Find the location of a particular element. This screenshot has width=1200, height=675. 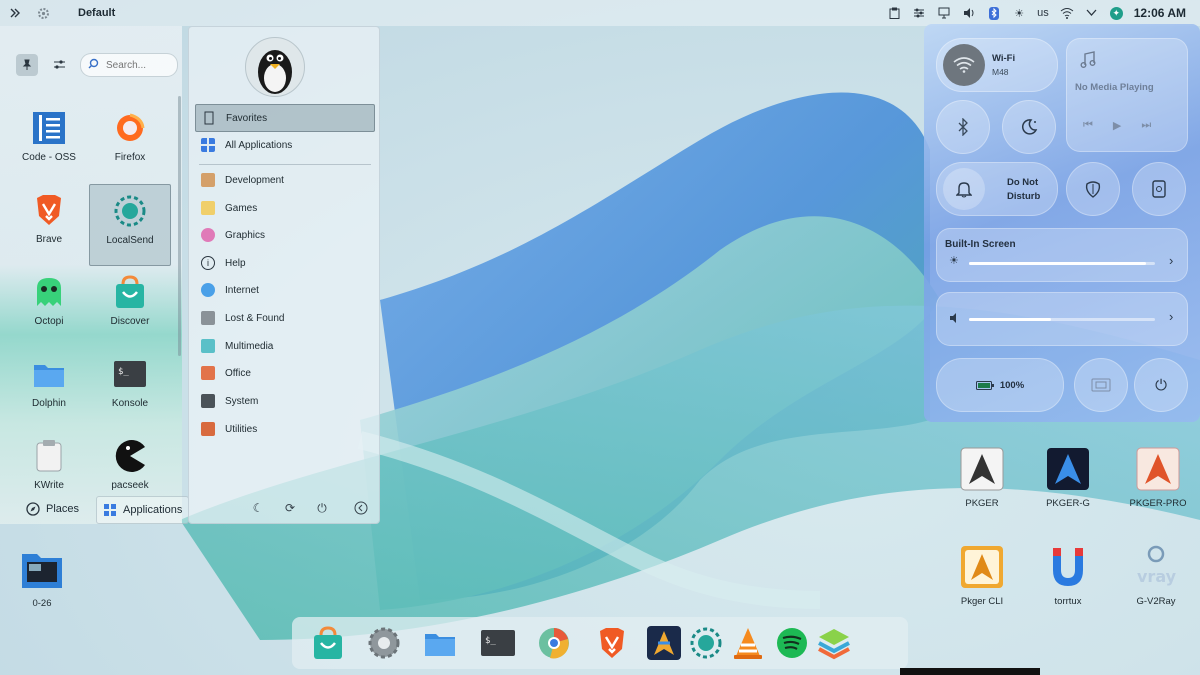

search-box is located at coordinates (129, 65).